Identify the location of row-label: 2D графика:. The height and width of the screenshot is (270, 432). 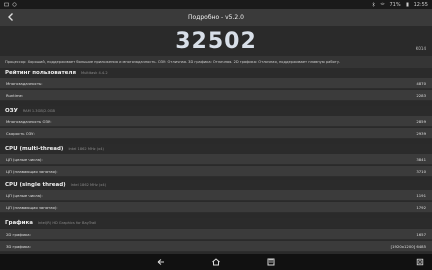
(18, 234).